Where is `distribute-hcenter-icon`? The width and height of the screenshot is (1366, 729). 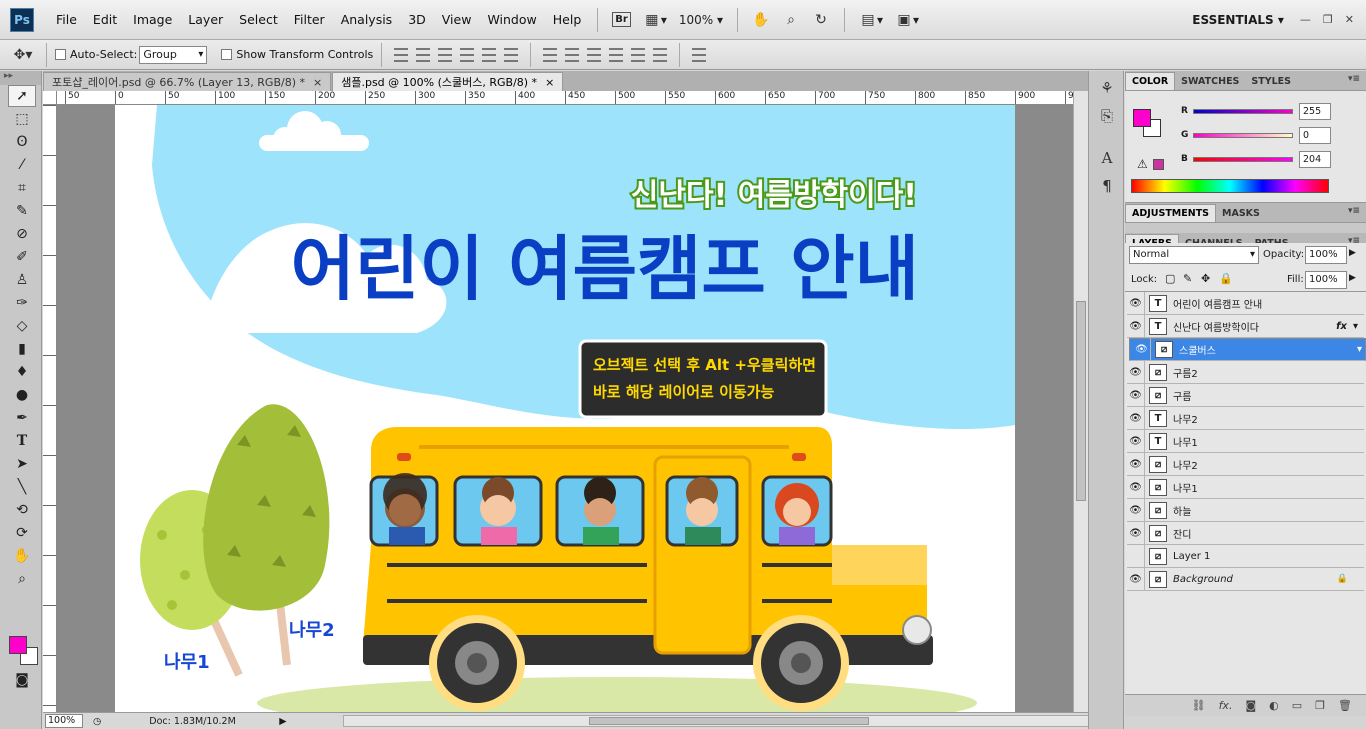
distribute-hcenter-icon is located at coordinates (638, 54).